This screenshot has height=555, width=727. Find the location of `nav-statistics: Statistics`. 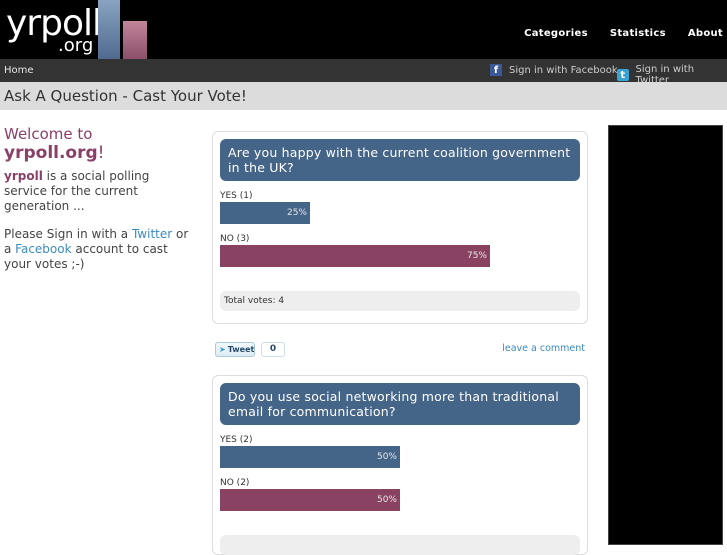

nav-statistics: Statistics is located at coordinates (638, 33).